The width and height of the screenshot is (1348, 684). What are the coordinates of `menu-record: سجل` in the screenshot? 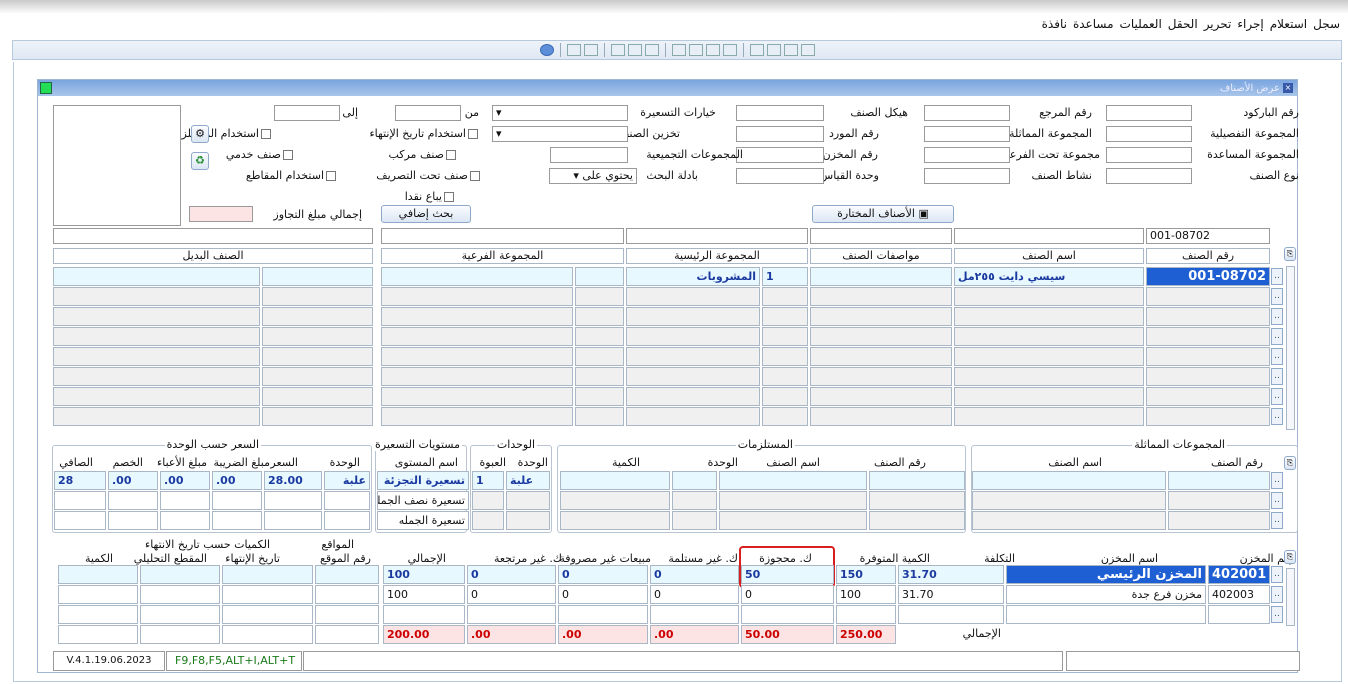 It's located at (1326, 24).